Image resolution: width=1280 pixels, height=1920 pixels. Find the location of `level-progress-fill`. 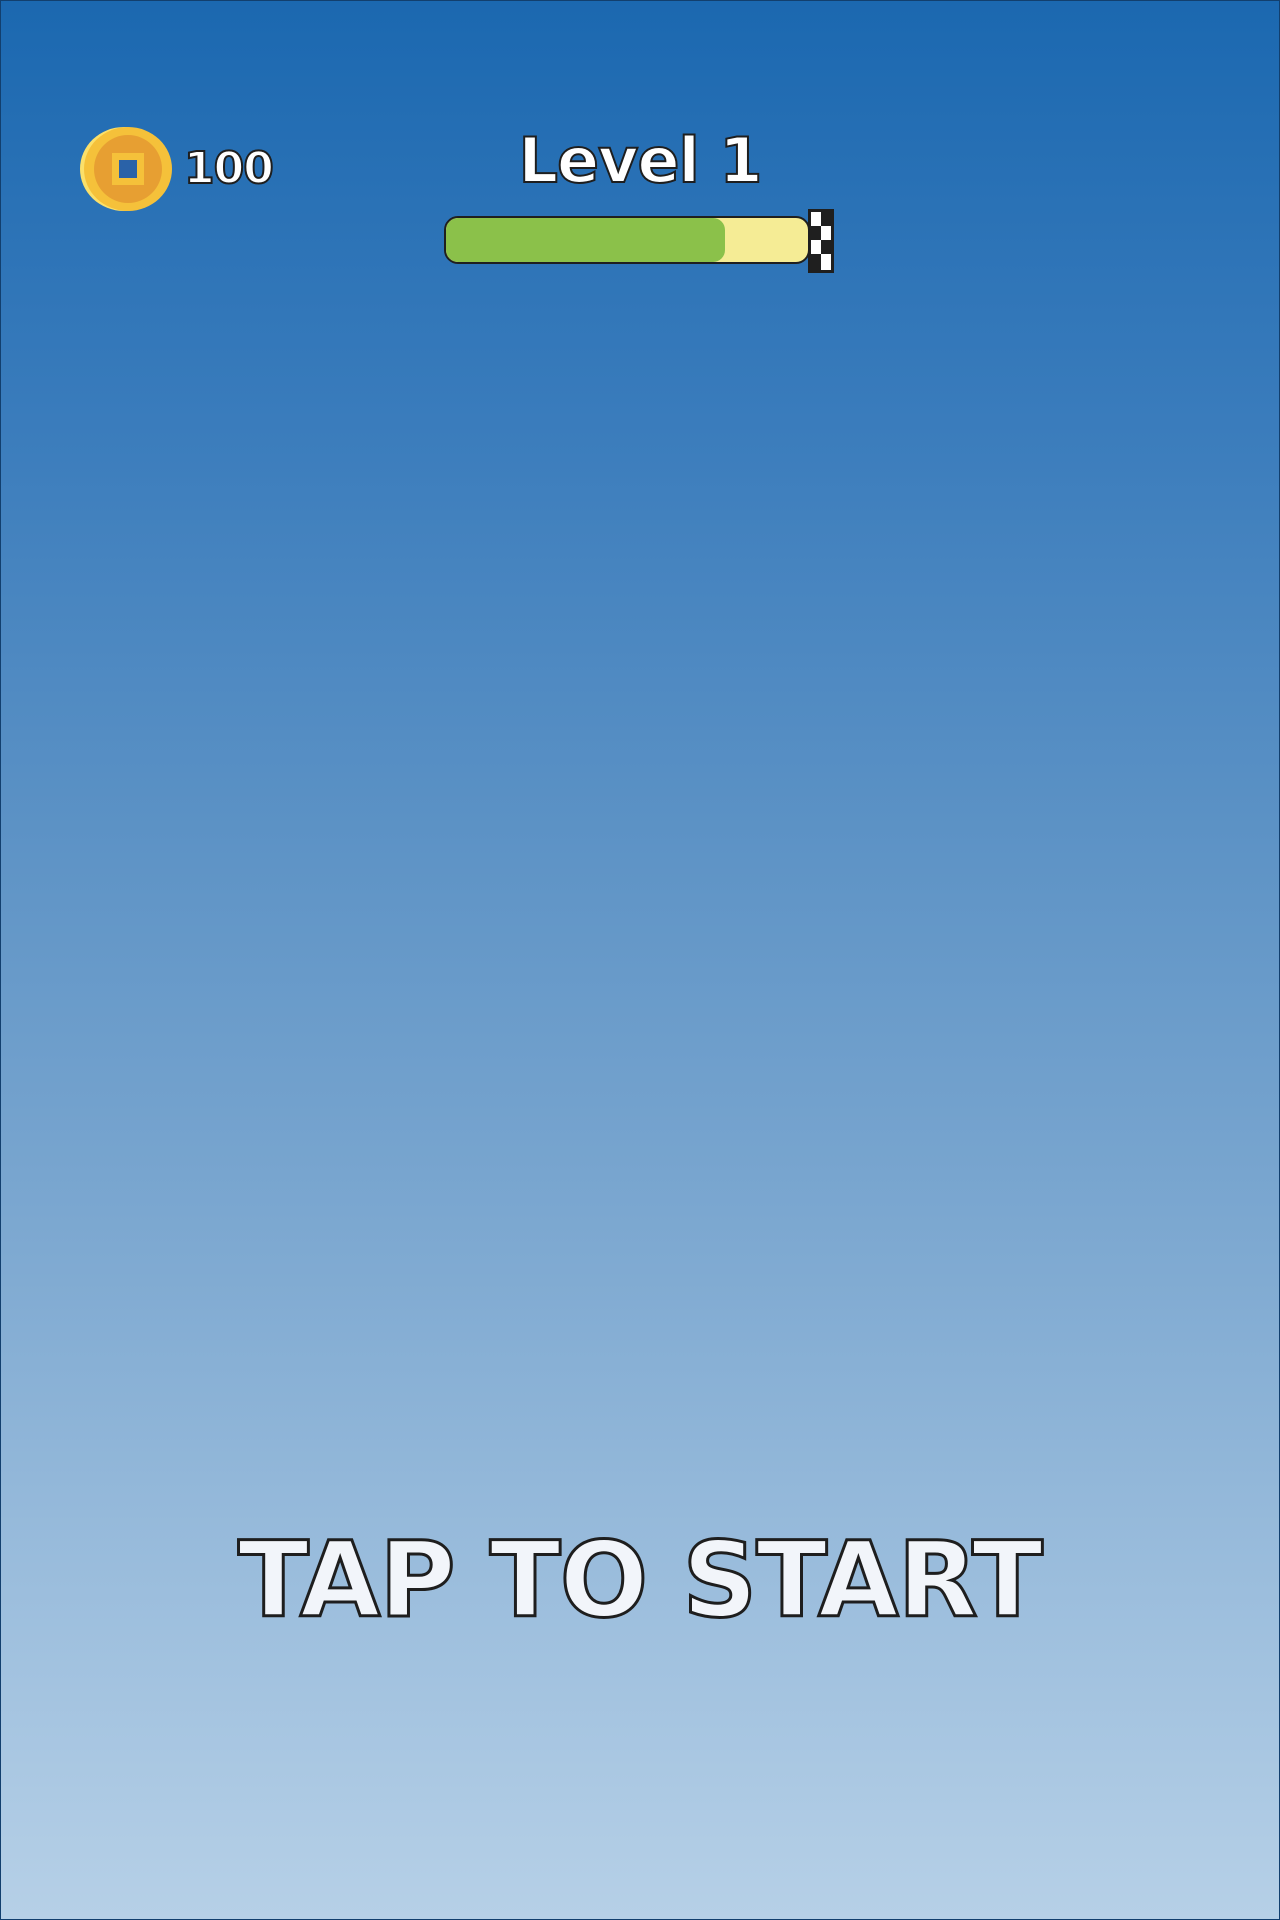

level-progress-fill is located at coordinates (585, 240).